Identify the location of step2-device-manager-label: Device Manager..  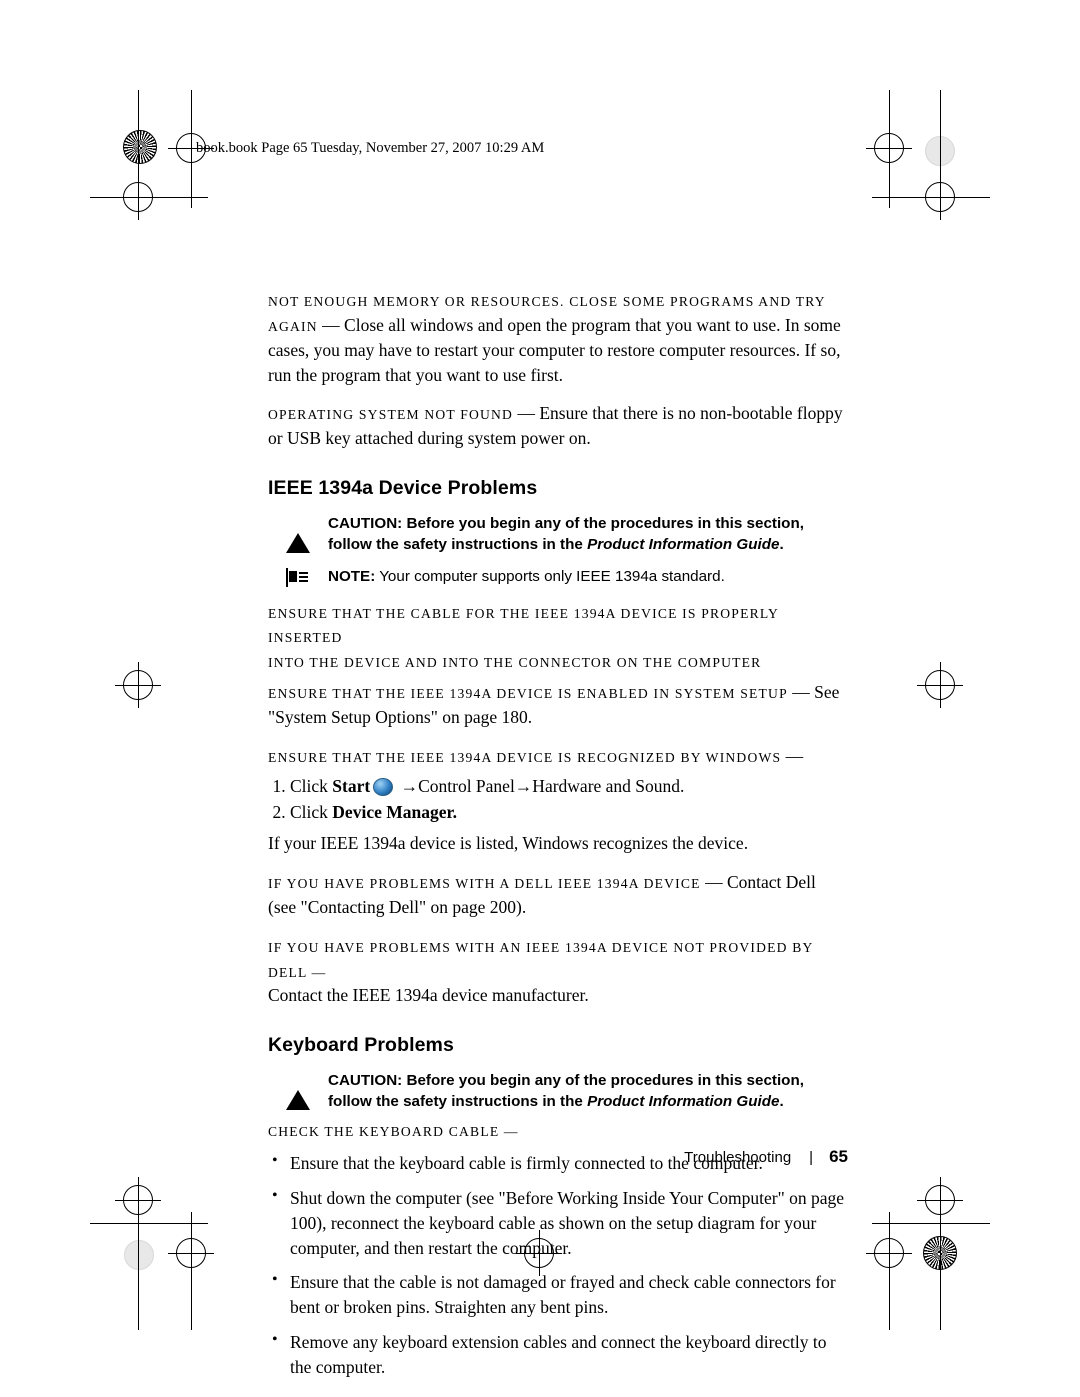
(395, 811).